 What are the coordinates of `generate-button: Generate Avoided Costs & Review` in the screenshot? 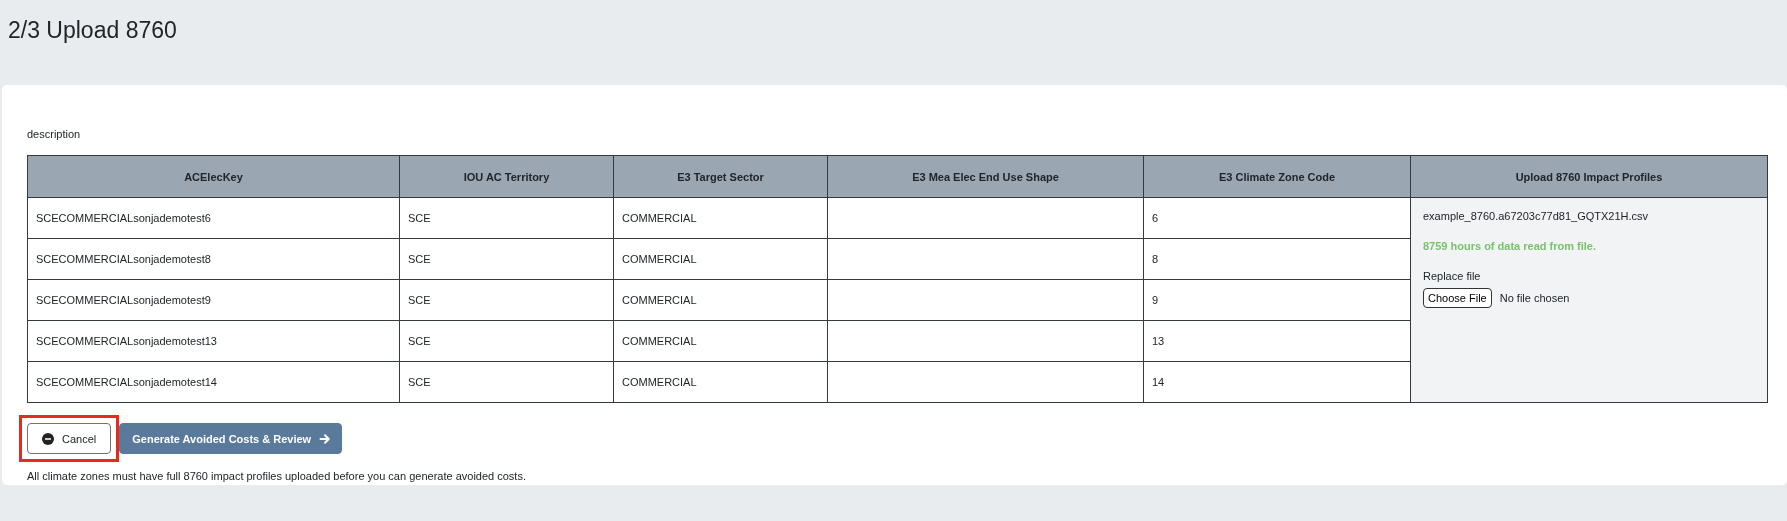 It's located at (231, 438).